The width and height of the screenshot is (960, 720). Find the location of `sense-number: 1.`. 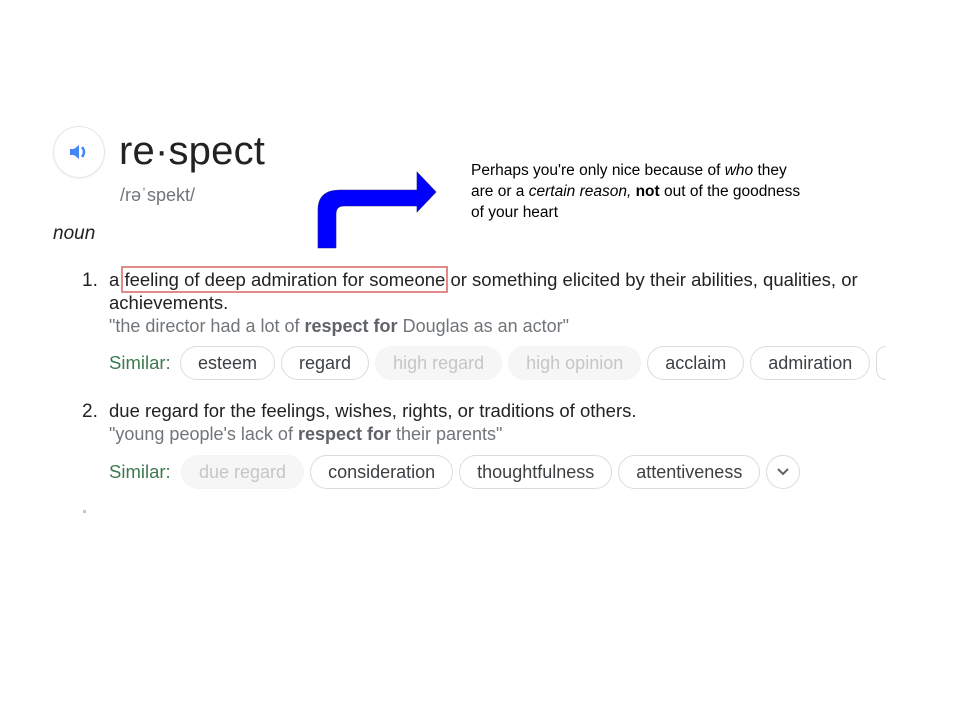

sense-number: 1. is located at coordinates (90, 280).